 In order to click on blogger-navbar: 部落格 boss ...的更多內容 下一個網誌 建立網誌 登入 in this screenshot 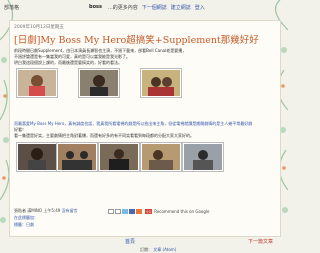, I will do `click(144, 7)`.